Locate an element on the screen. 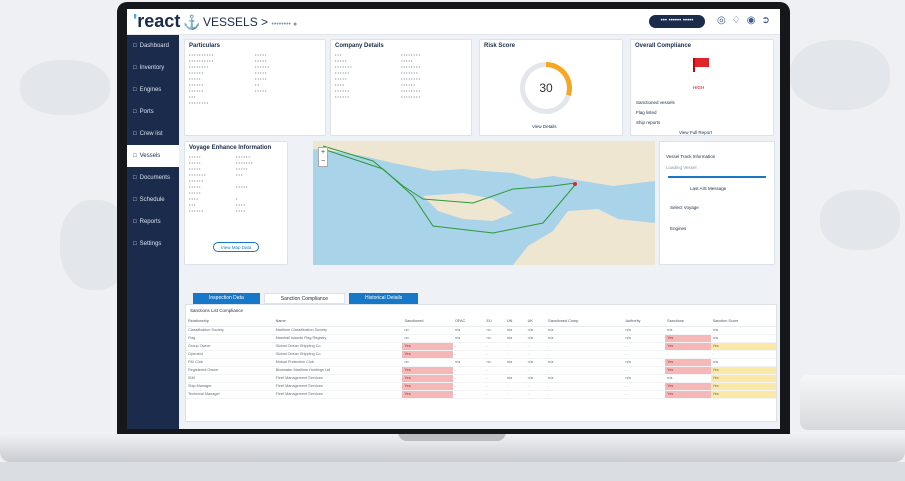 The width and height of the screenshot is (905, 481). table-header: UN is located at coordinates (515, 321).